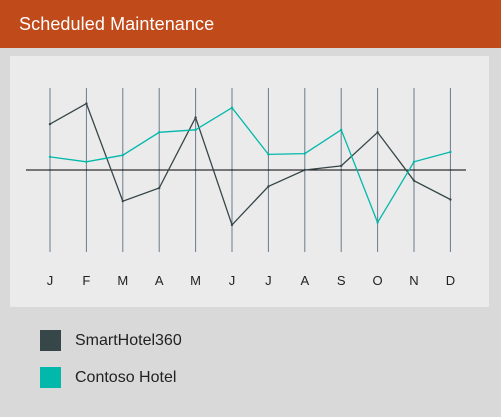  What do you see at coordinates (128, 340) in the screenshot?
I see `legend-label-series-1: SmartHotel360` at bounding box center [128, 340].